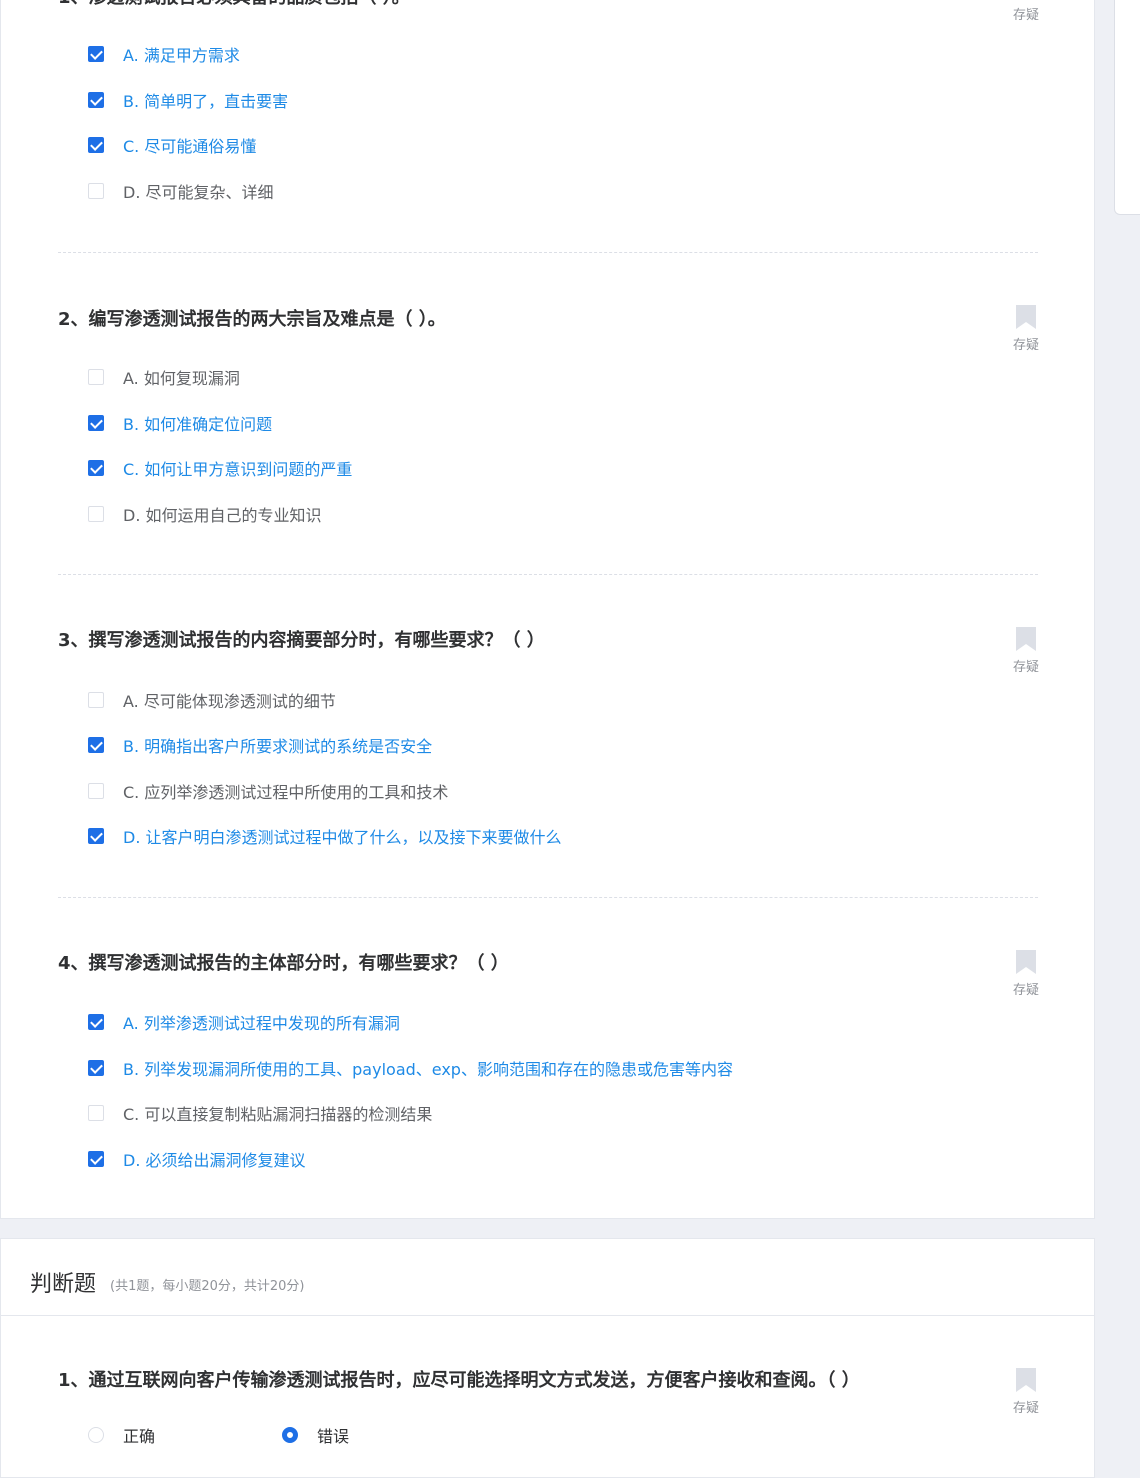 Image resolution: width=1140 pixels, height=1478 pixels. I want to click on question-title: 4、撰写渗透测试报告的主体部分时，有哪些要求？（ ）, so click(283, 963).